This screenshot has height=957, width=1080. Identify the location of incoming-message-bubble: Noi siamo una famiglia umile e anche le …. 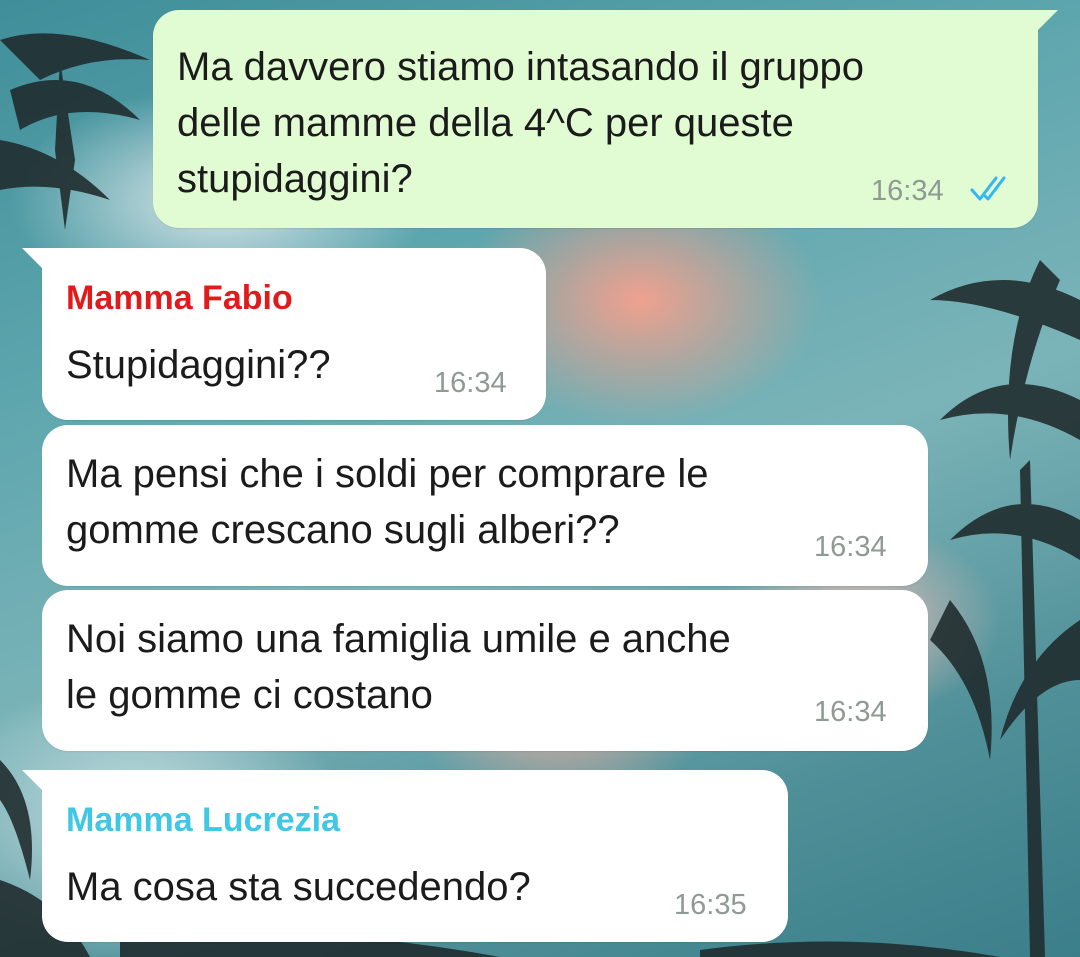
(485, 670).